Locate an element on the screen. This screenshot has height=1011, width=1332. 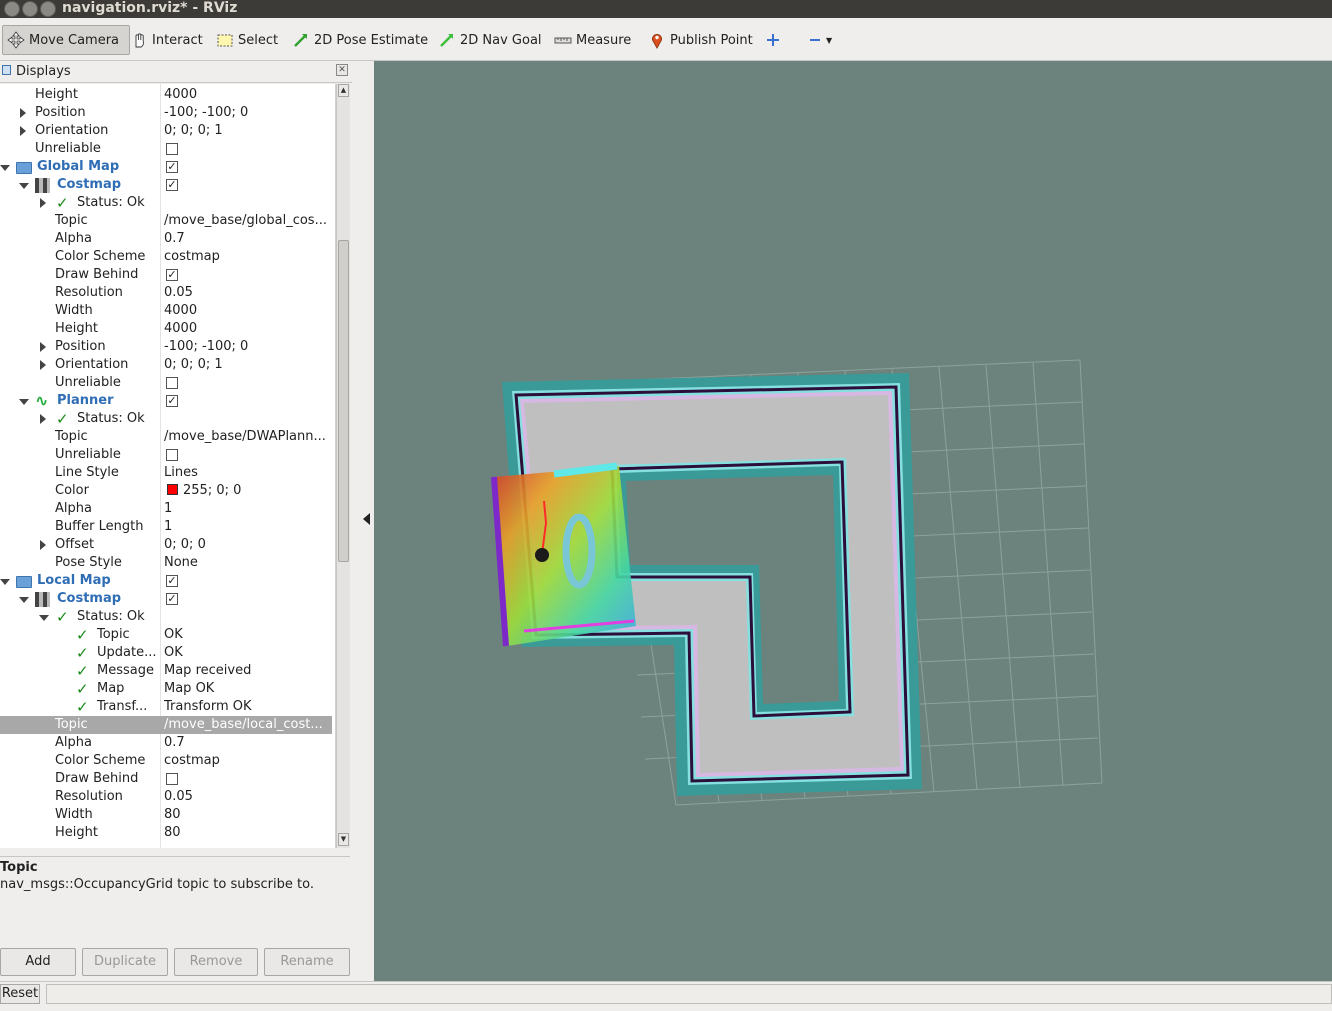
tree-row: Width 80 is located at coordinates (166, 815).